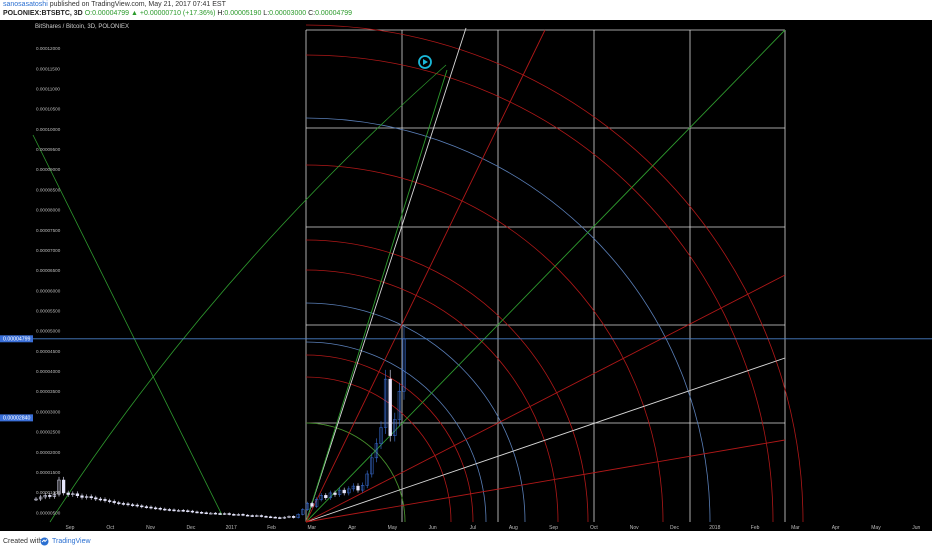 The width and height of the screenshot is (932, 550). Describe the element at coordinates (48, 149) in the screenshot. I see `y-tick-label: 0.00009500` at that location.